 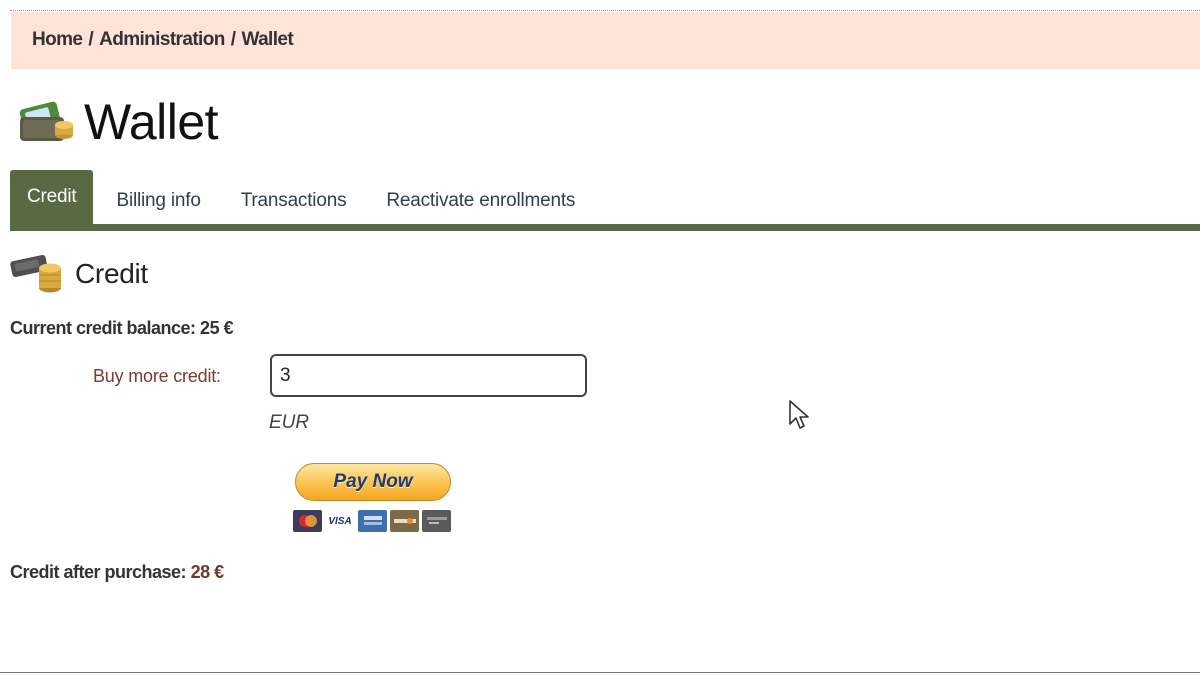 I want to click on credit-after-purchase-label: Credit after purchase:, so click(x=98, y=572).